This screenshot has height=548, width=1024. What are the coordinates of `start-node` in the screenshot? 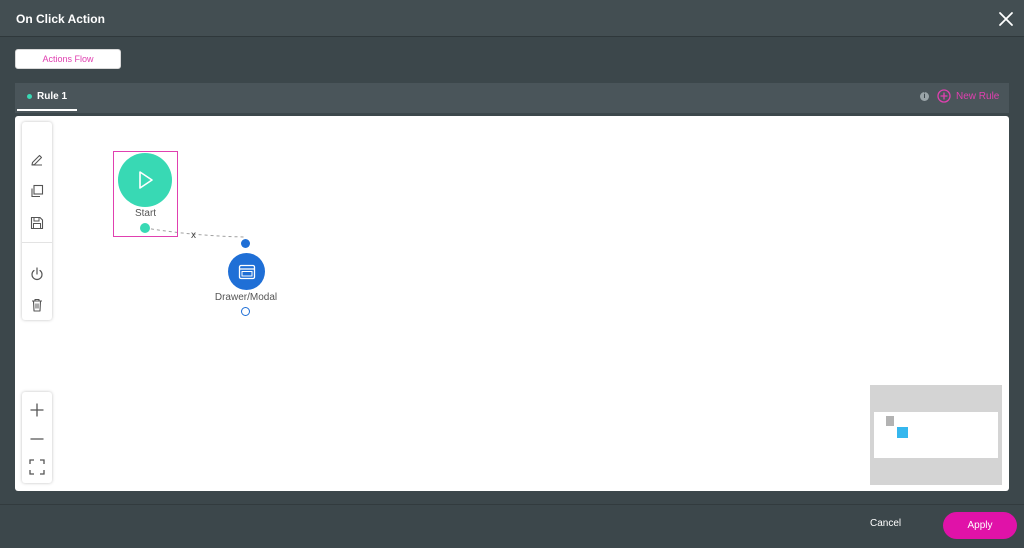 It's located at (145, 180).